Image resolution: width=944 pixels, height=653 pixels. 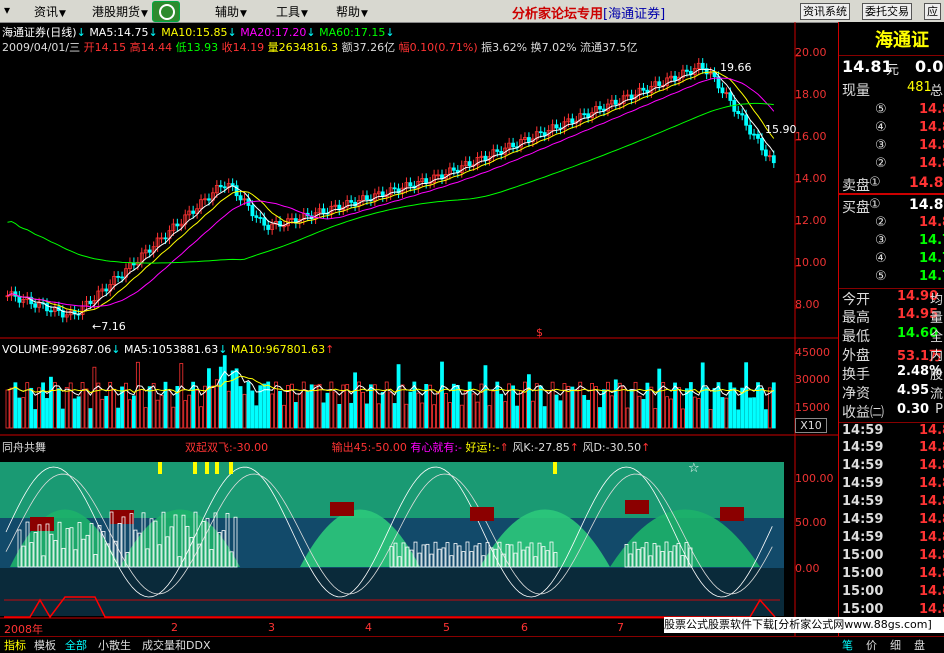 What do you see at coordinates (120, 11) in the screenshot?
I see `menu-hk-futures: 港股期货▼` at bounding box center [120, 11].